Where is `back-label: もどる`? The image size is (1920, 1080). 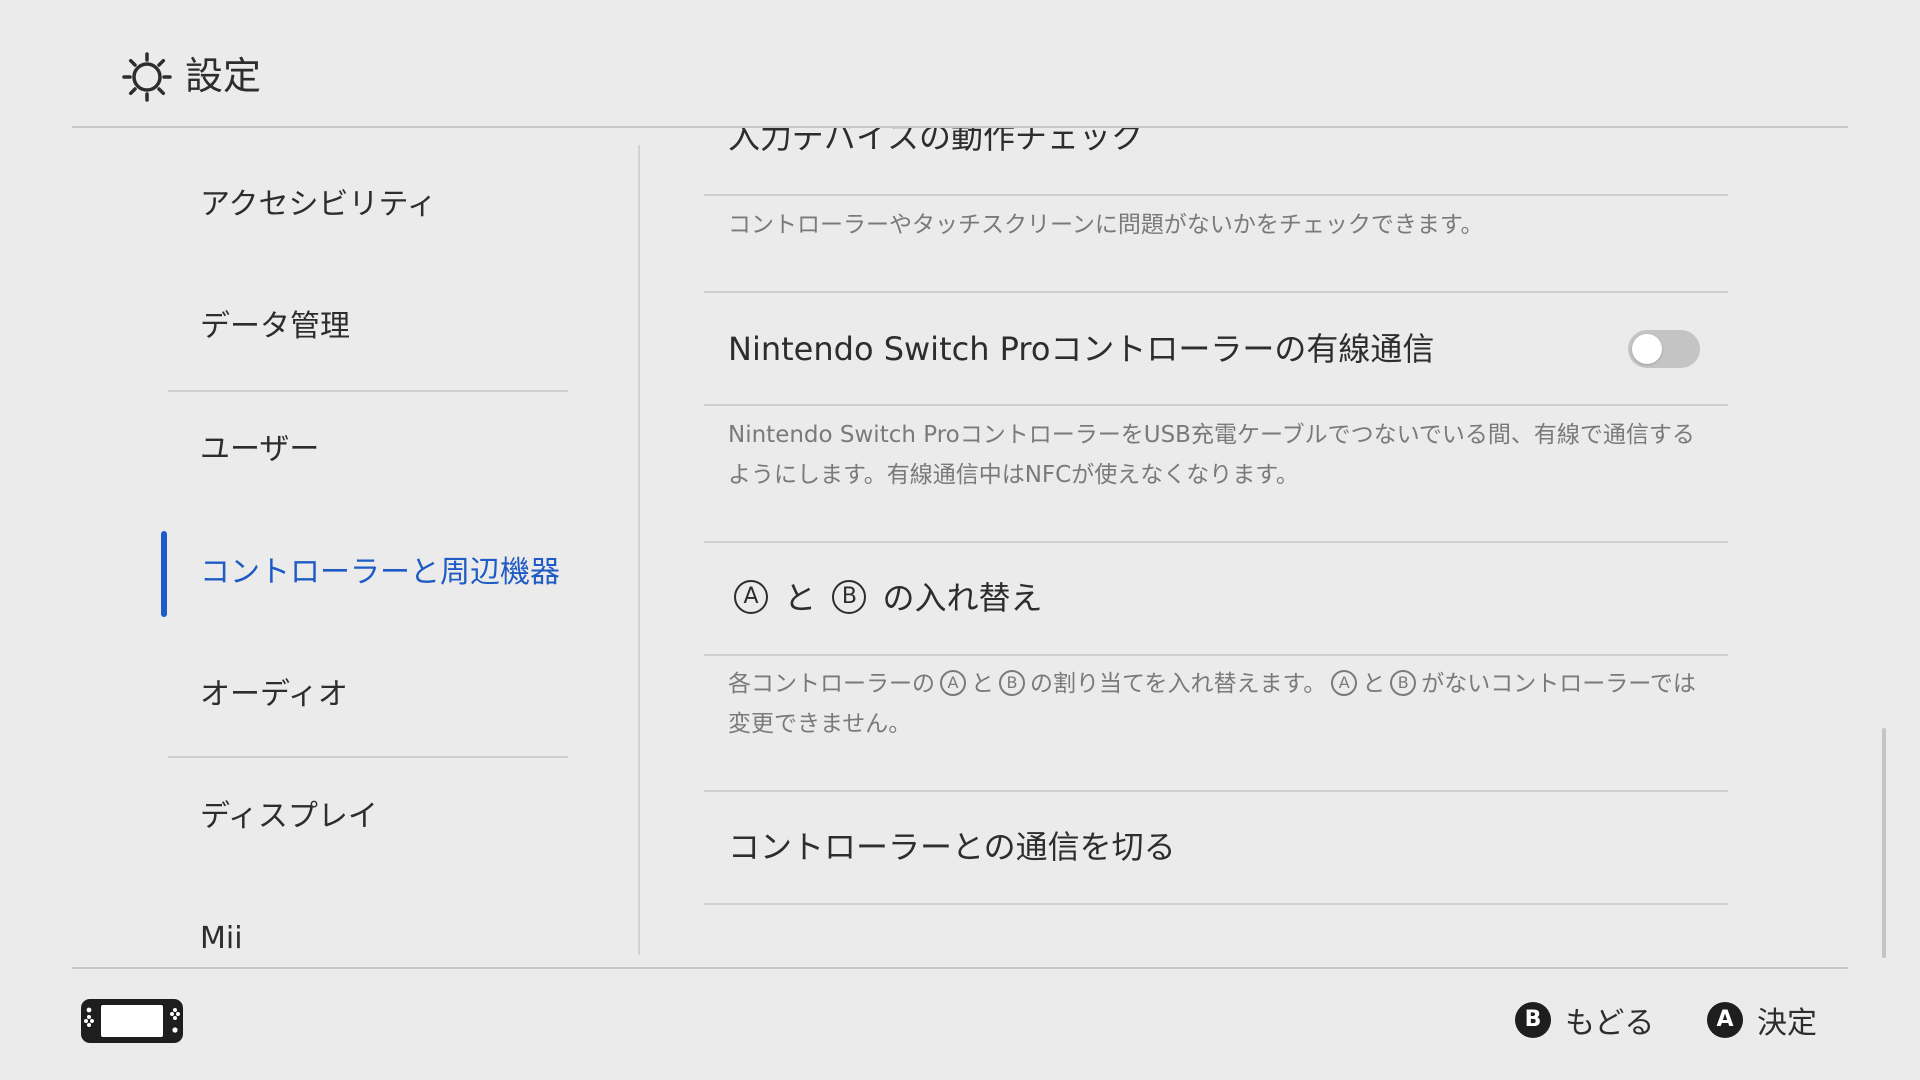
back-label: もどる is located at coordinates (1610, 1023).